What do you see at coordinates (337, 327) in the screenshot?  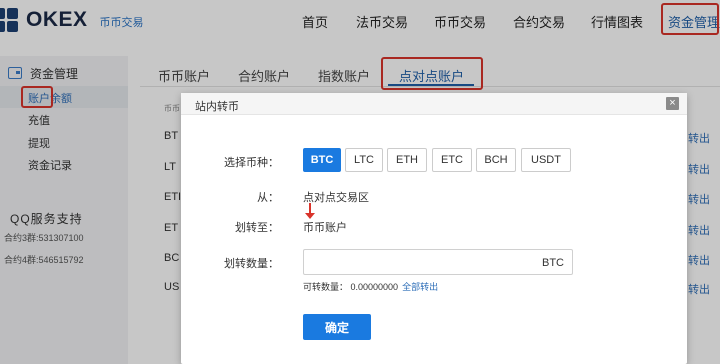 I see `confirm-button: 确定` at bounding box center [337, 327].